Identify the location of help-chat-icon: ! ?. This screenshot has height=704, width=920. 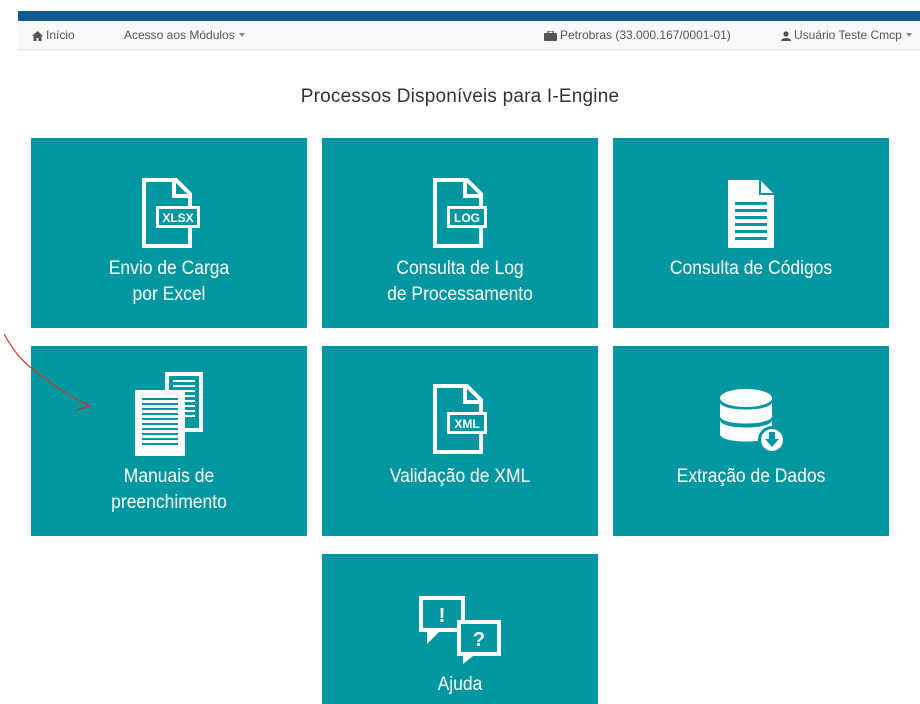
(460, 630).